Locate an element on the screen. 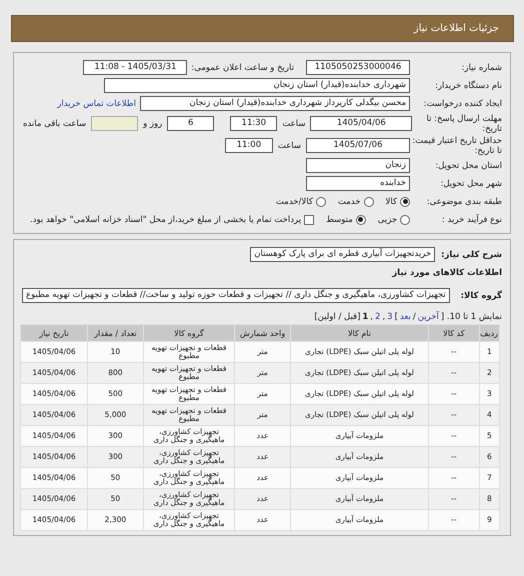 The image size is (524, 576). deadline-date-field: 1405/04/06 is located at coordinates (361, 123).